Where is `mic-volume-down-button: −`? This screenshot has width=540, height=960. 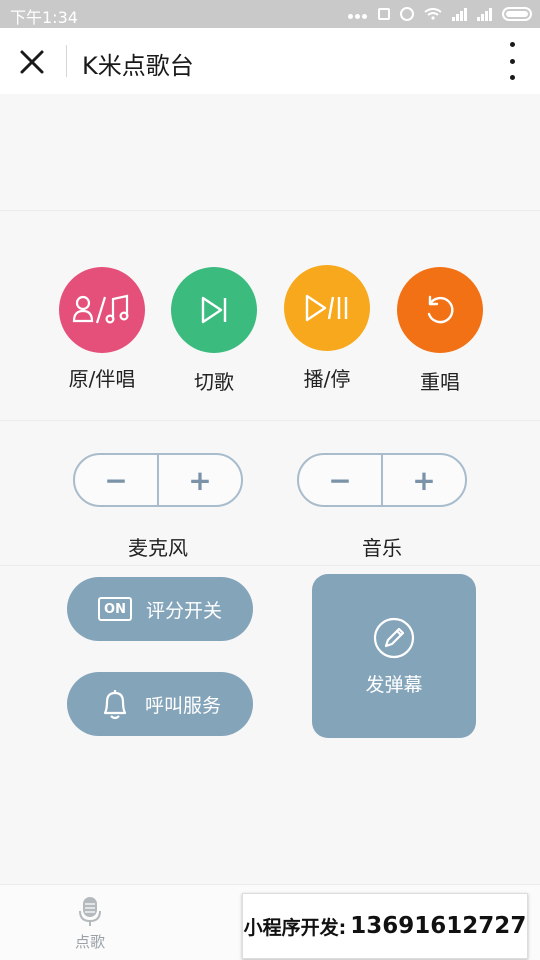 mic-volume-down-button: − is located at coordinates (116, 480).